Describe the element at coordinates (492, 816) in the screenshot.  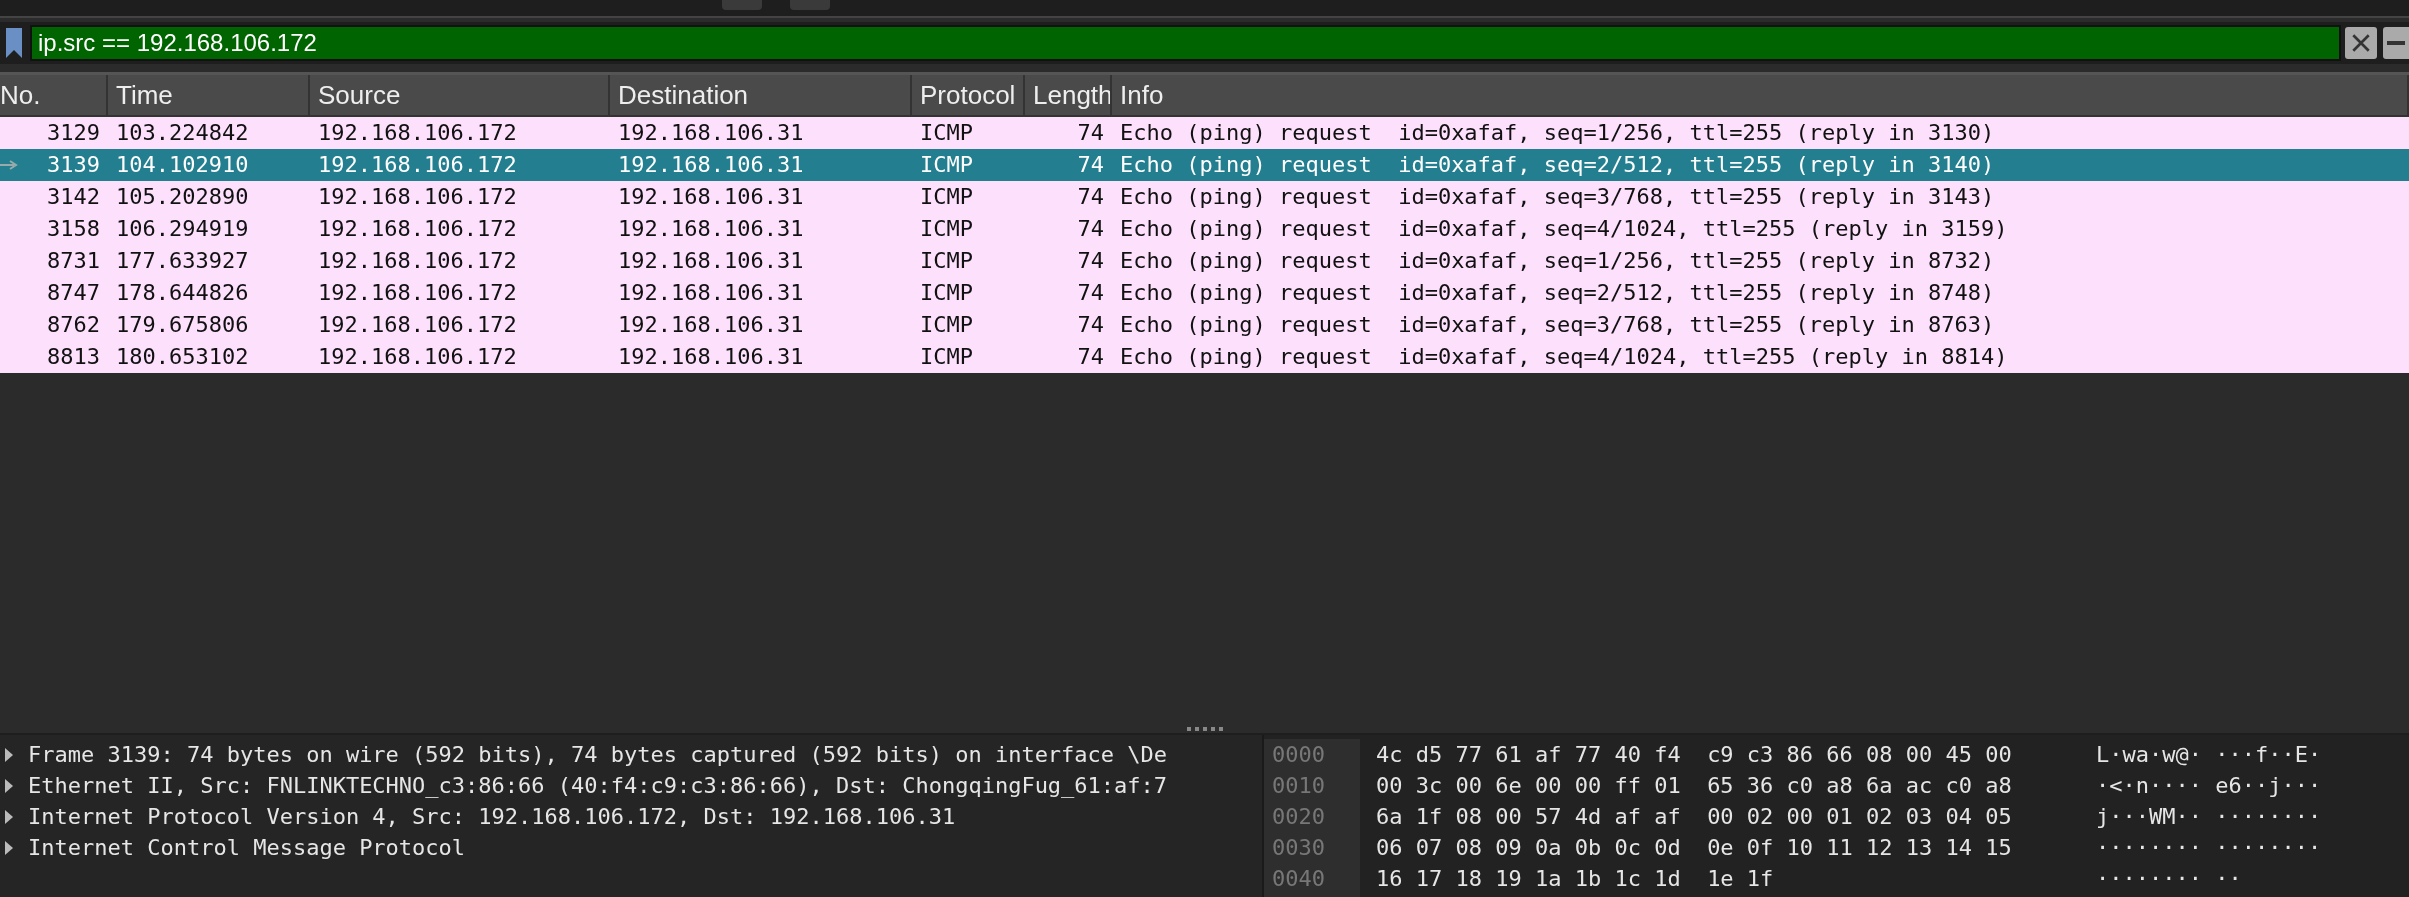
I see `tree-item: Internet Protocol Version 4, Src: 192.168.106.172, Dst: 192.168.106.31` at that location.